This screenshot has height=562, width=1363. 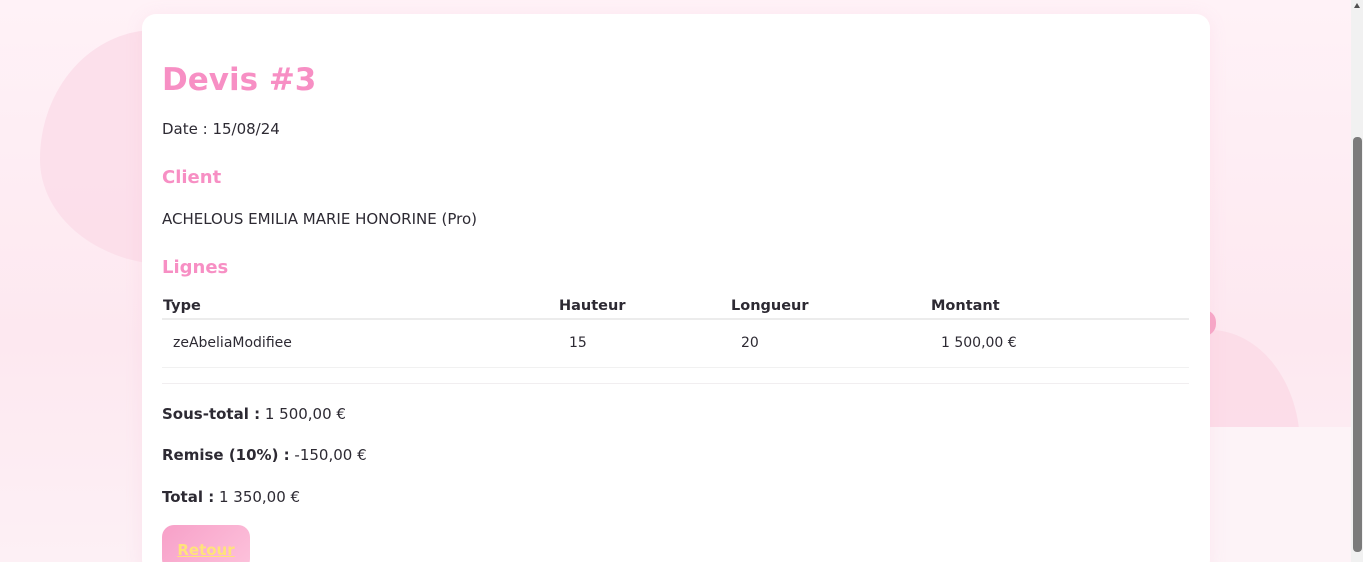 What do you see at coordinates (360, 343) in the screenshot?
I see `cell-type: zeAbeliaModifiee` at bounding box center [360, 343].